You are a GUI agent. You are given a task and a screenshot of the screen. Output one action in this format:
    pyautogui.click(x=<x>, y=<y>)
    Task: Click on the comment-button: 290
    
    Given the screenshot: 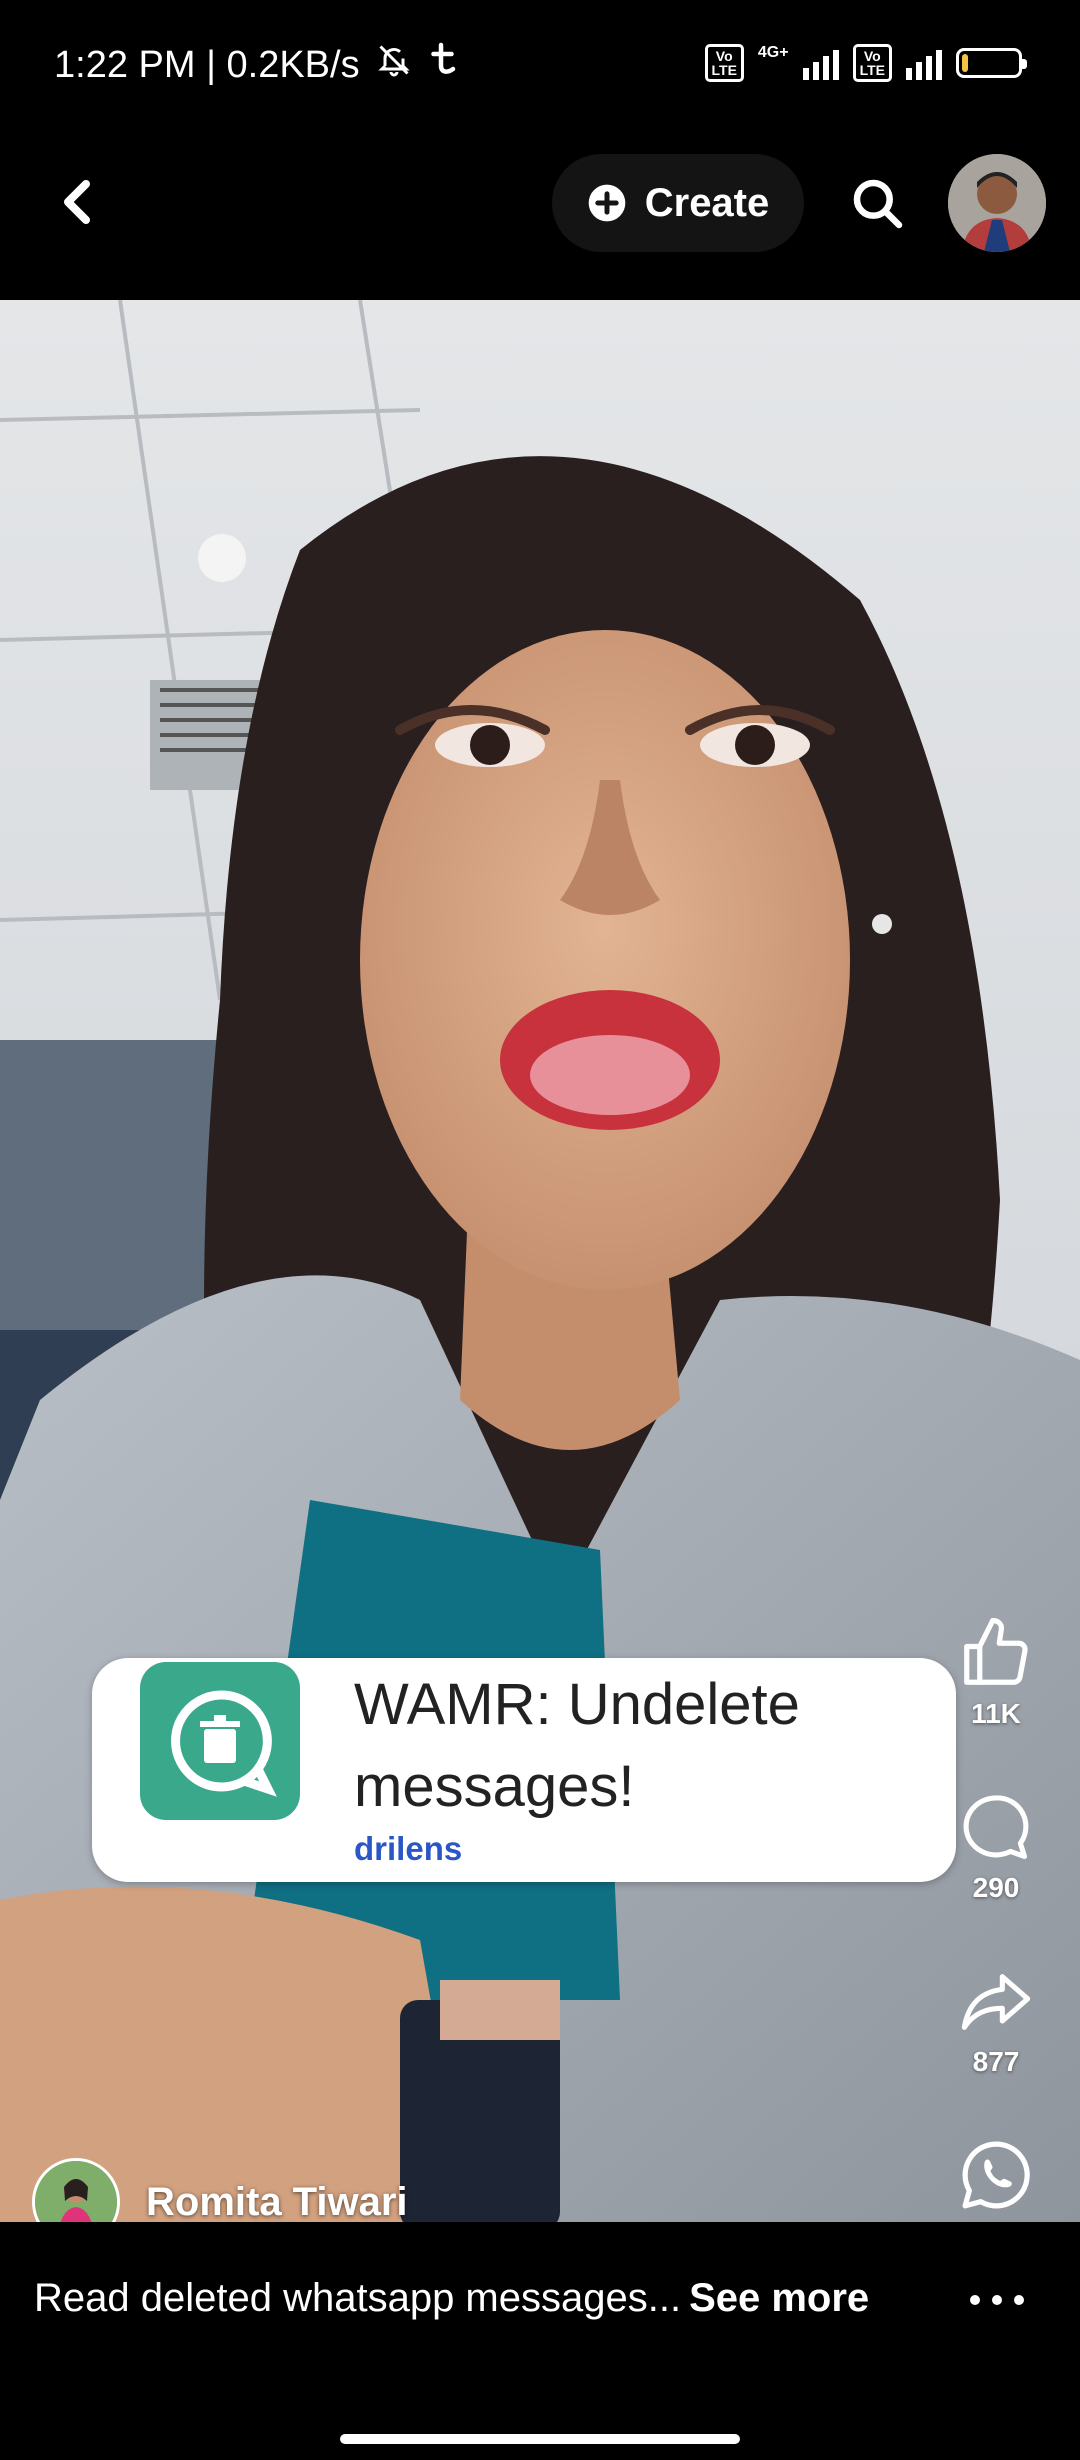 What is the action you would take?
    pyautogui.click(x=996, y=1847)
    